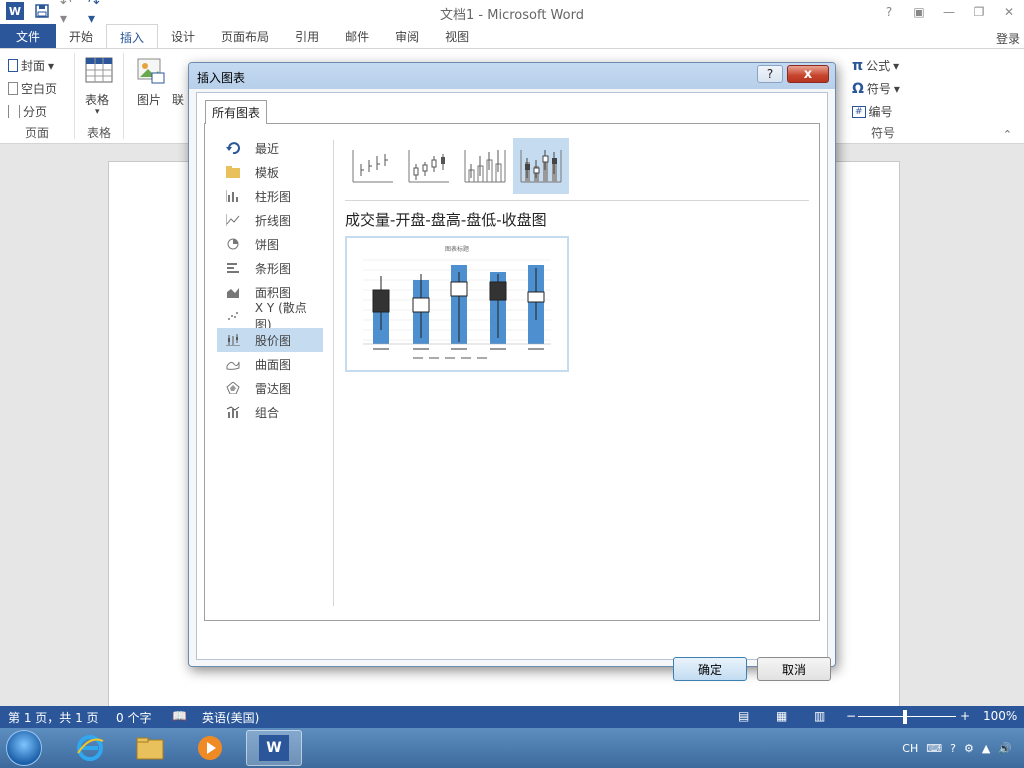 This screenshot has width=1024, height=768. I want to click on number-button: # 编号, so click(872, 111).